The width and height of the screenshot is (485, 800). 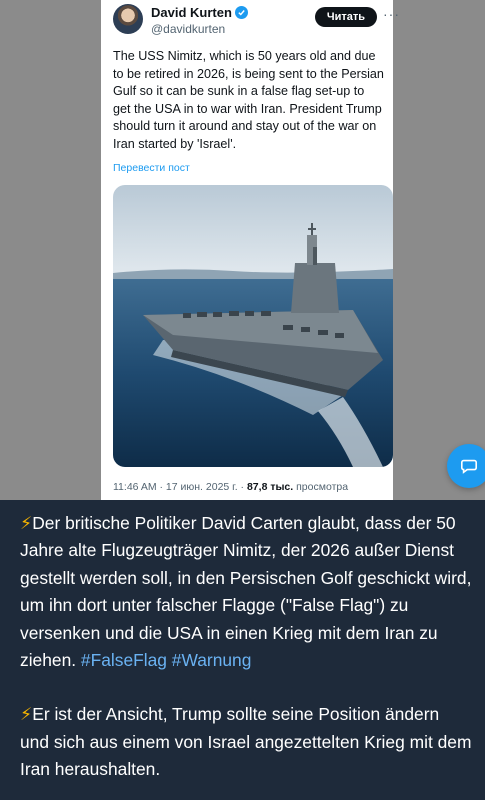 I want to click on reply-button, so click(x=466, y=466).